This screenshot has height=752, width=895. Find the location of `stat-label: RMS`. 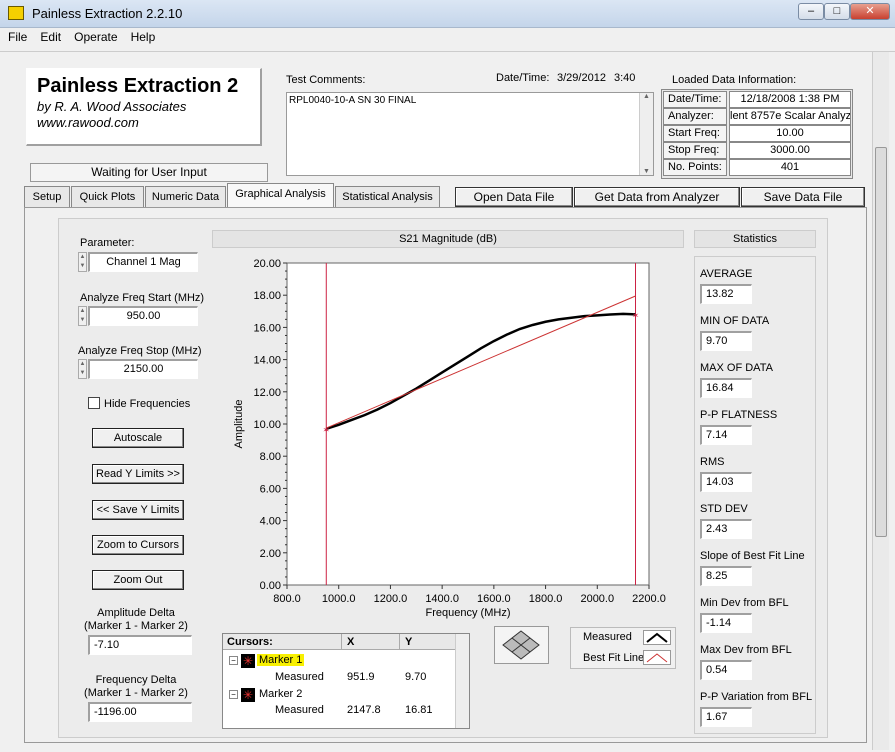

stat-label: RMS is located at coordinates (712, 462).